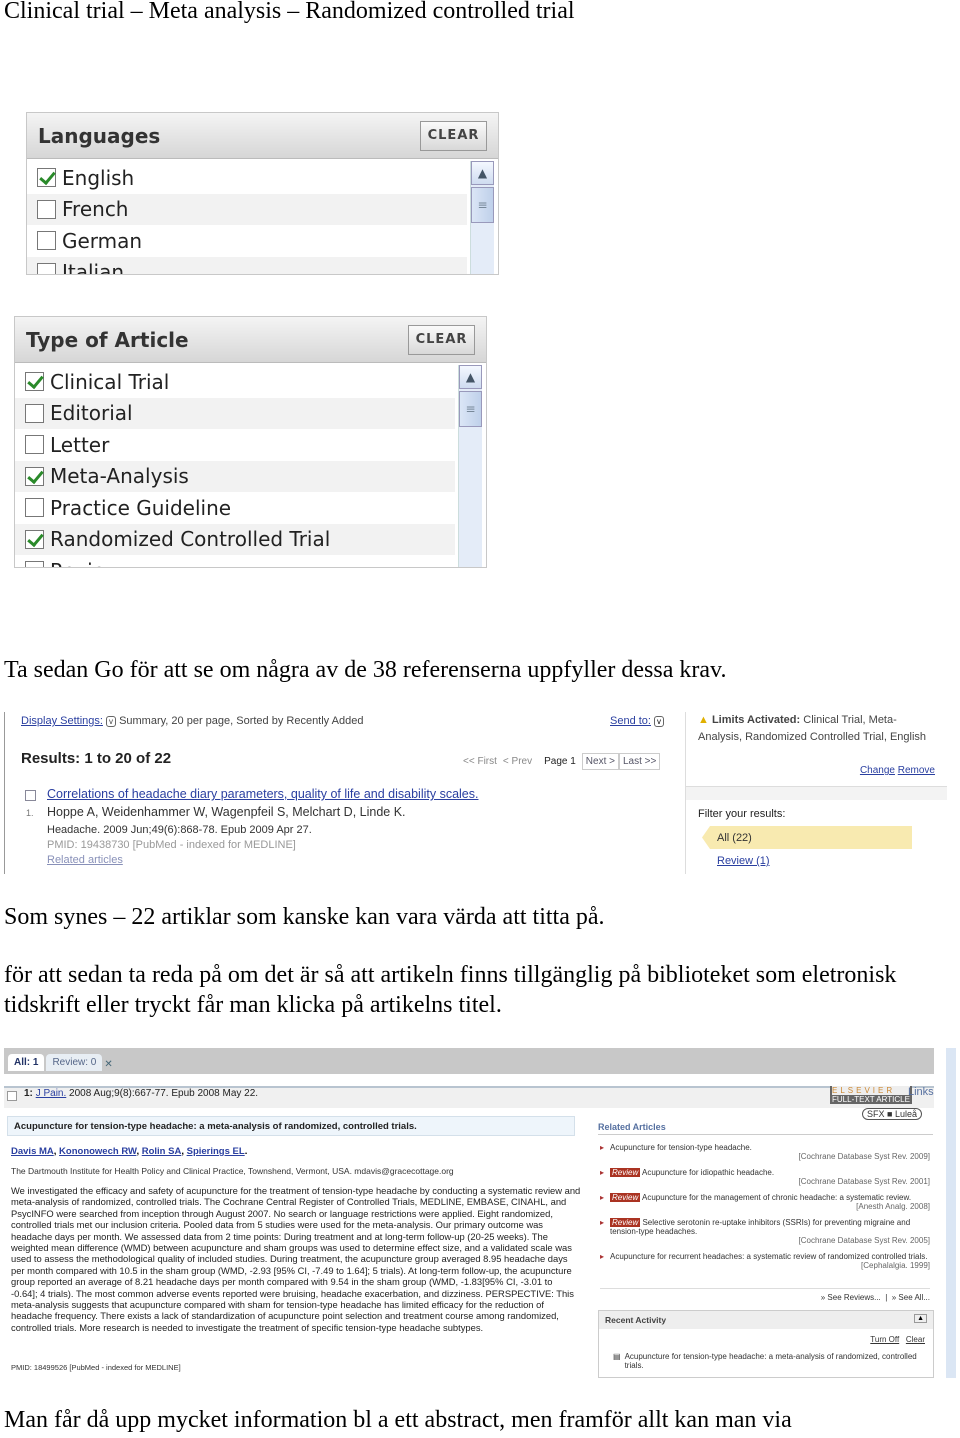 The height and width of the screenshot is (1438, 960). I want to click on option-label: Meta-Analysis, so click(119, 476).